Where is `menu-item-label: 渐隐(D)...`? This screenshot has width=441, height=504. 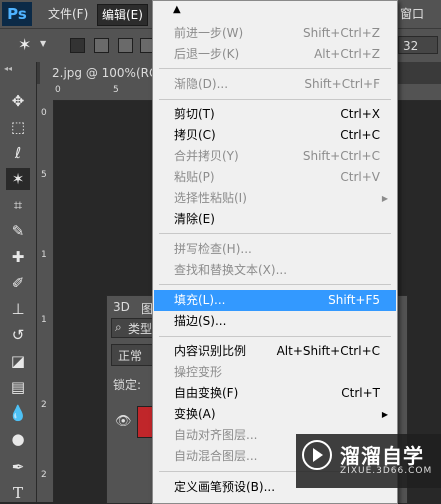
menu-item-label: 渐隐(D)... is located at coordinates (201, 84).